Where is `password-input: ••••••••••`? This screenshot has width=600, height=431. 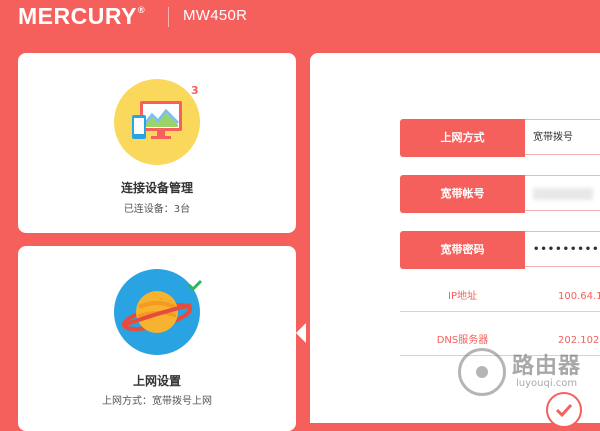 password-input: •••••••••• is located at coordinates (562, 249).